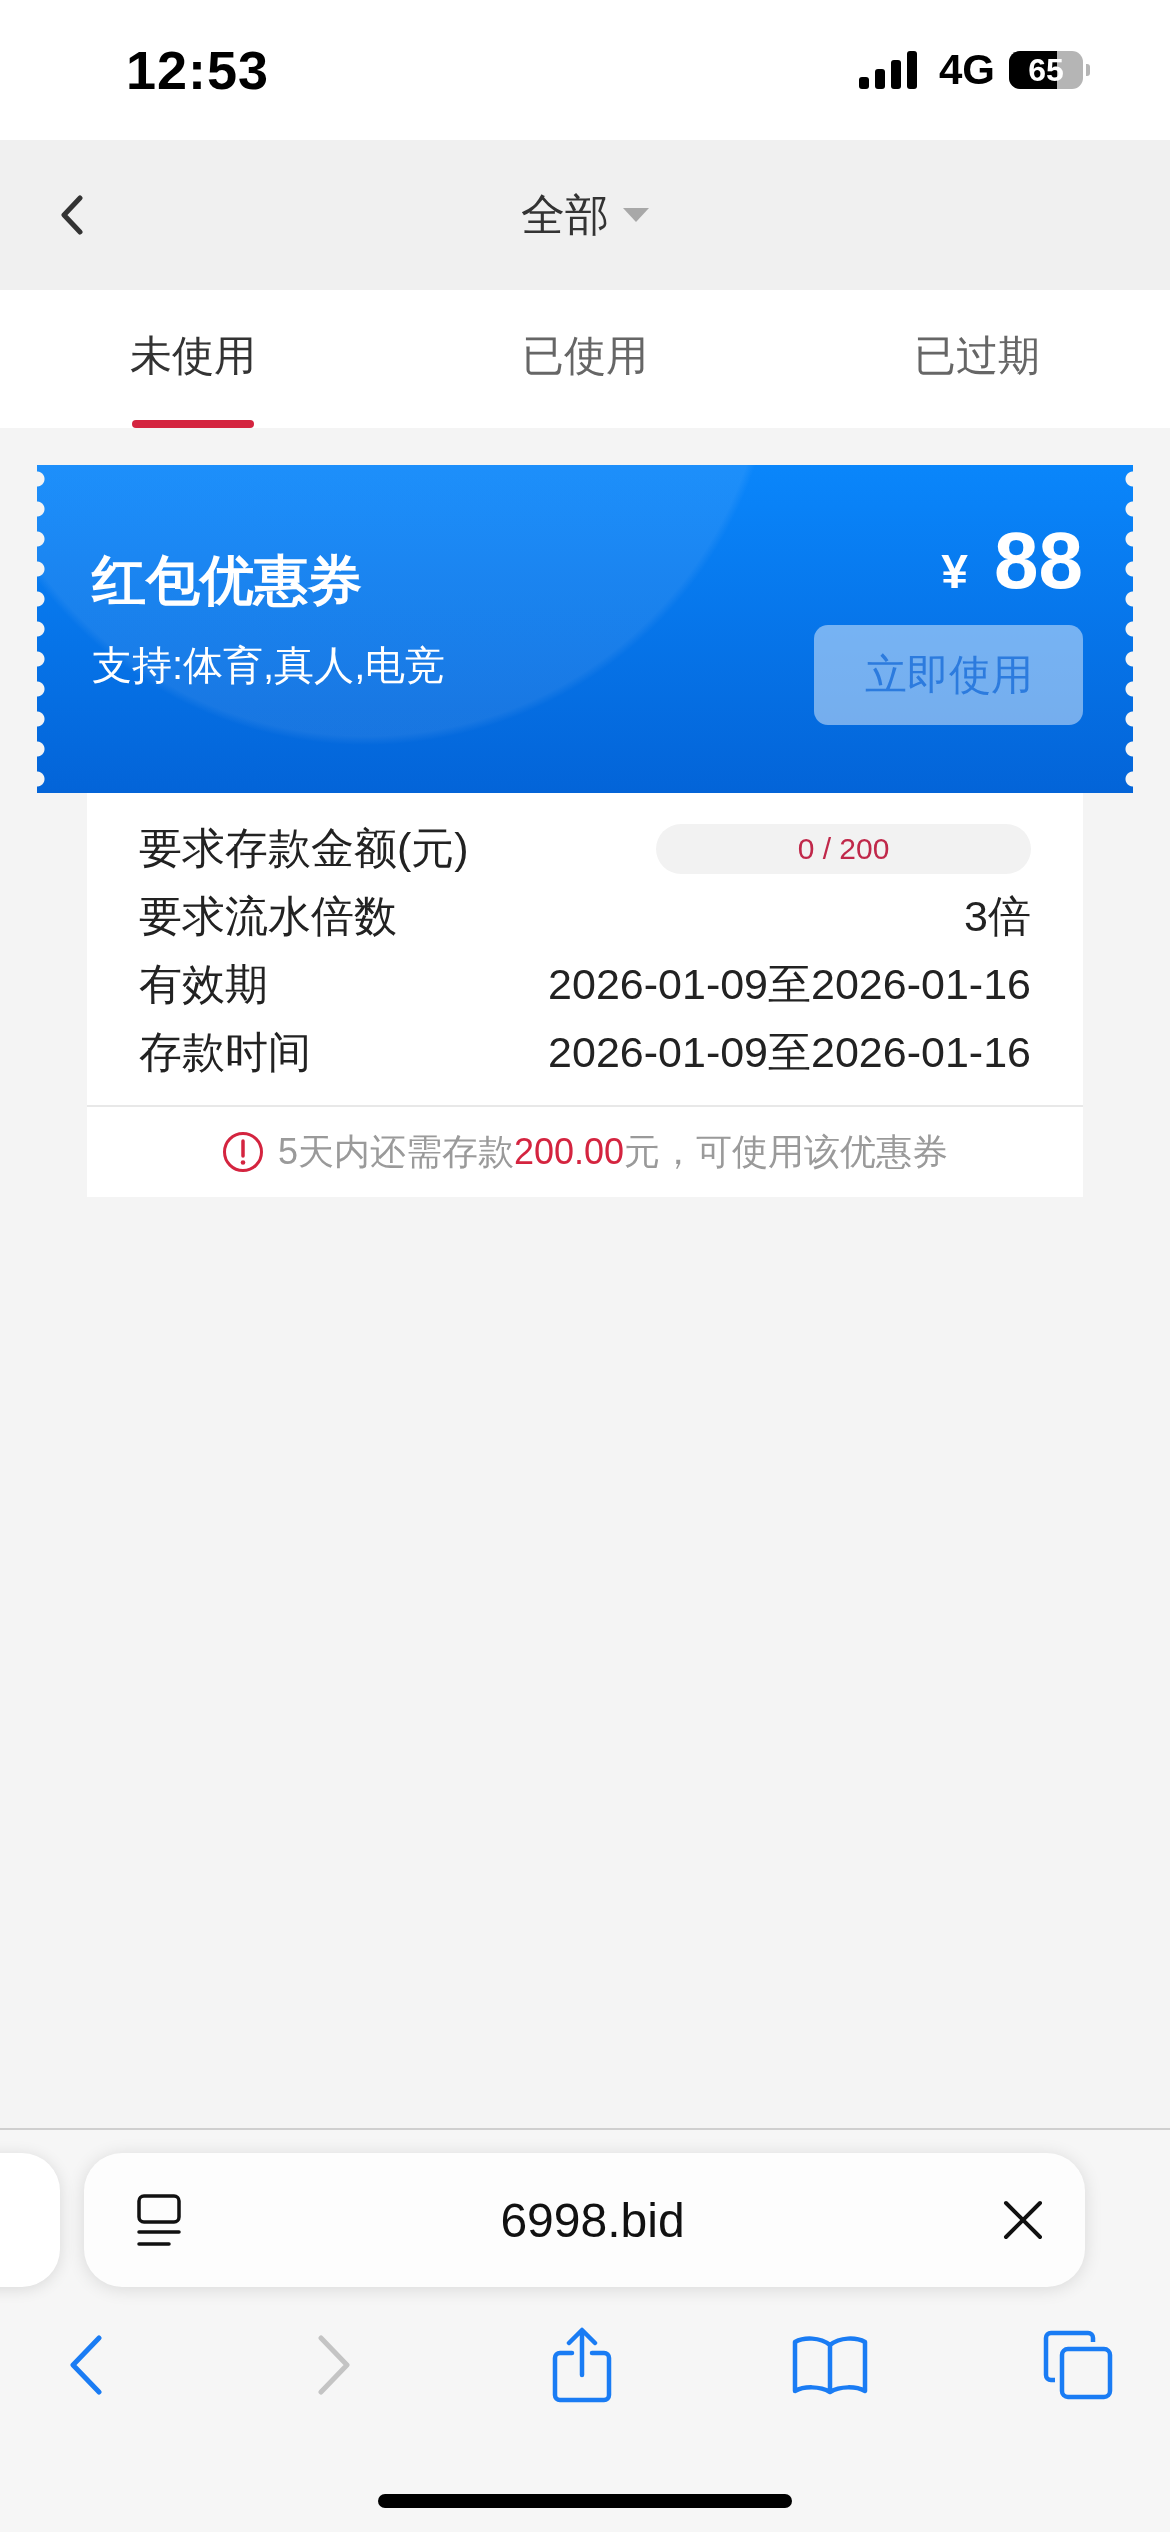 Image resolution: width=1170 pixels, height=2532 pixels. What do you see at coordinates (72, 215) in the screenshot?
I see `back-icon` at bounding box center [72, 215].